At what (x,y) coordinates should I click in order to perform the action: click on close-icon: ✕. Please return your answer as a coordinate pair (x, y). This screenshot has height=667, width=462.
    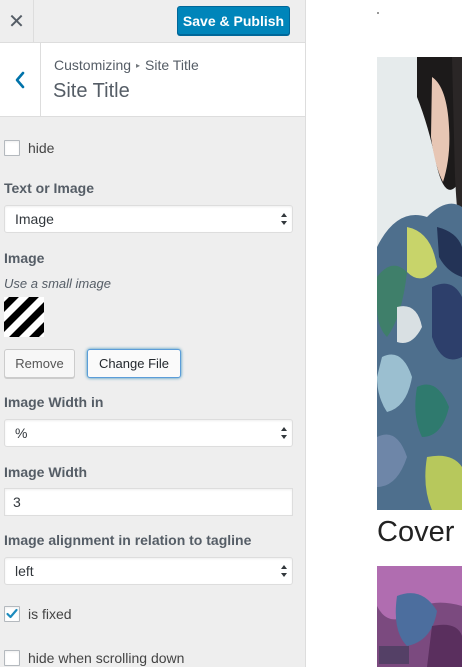
    Looking at the image, I should click on (16, 21).